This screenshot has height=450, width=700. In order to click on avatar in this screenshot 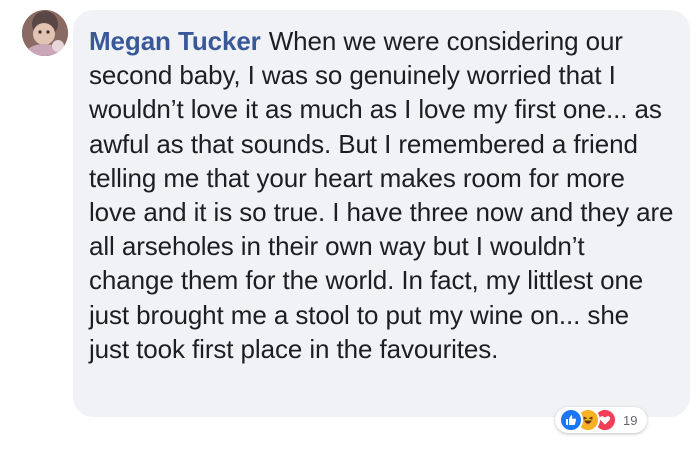, I will do `click(45, 33)`.